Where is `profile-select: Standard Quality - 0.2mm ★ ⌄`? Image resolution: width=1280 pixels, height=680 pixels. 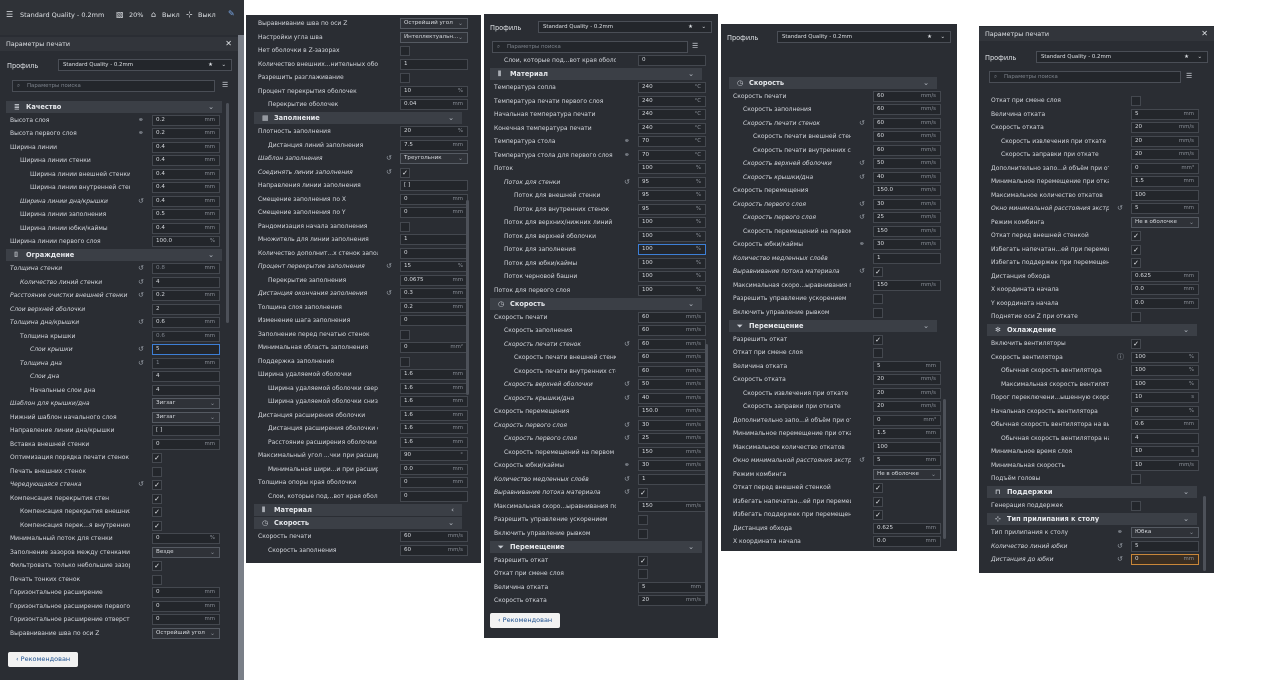
profile-select: Standard Quality - 0.2mm ★ ⌄ is located at coordinates (864, 37).